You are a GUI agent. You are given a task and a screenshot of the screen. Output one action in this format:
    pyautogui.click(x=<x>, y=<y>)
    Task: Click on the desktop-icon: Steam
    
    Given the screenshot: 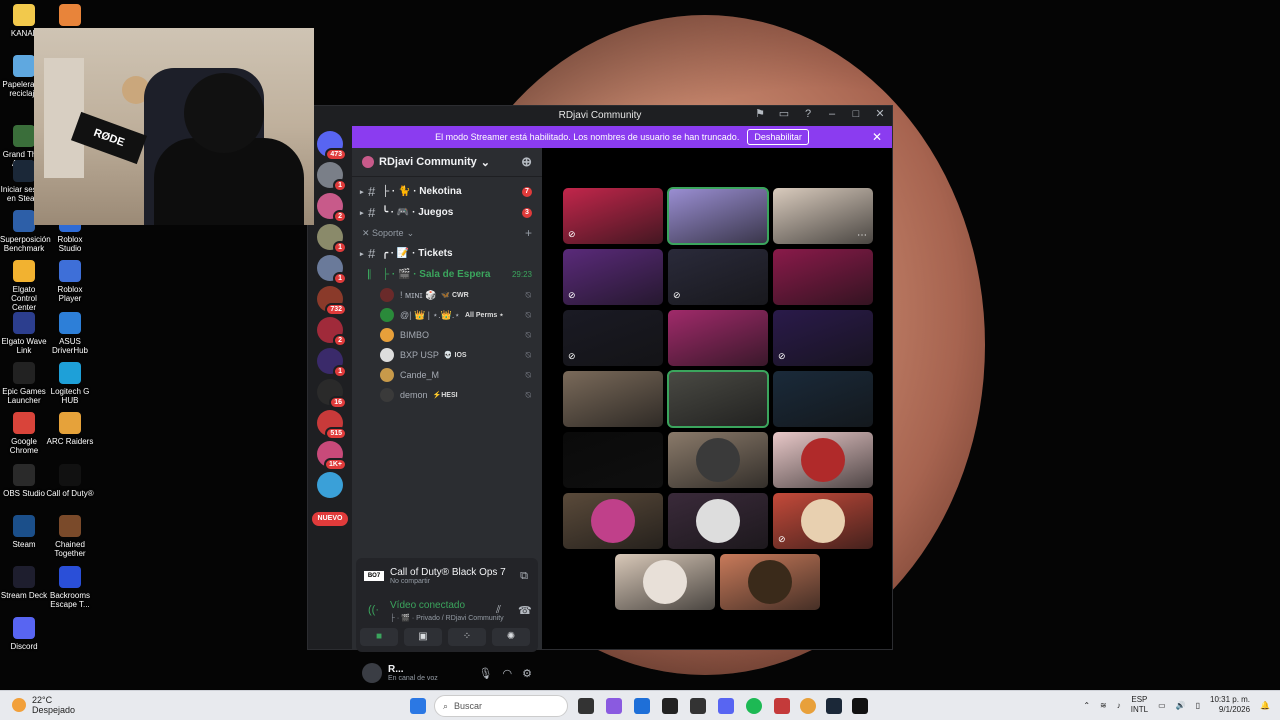 What is the action you would take?
    pyautogui.click(x=24, y=532)
    